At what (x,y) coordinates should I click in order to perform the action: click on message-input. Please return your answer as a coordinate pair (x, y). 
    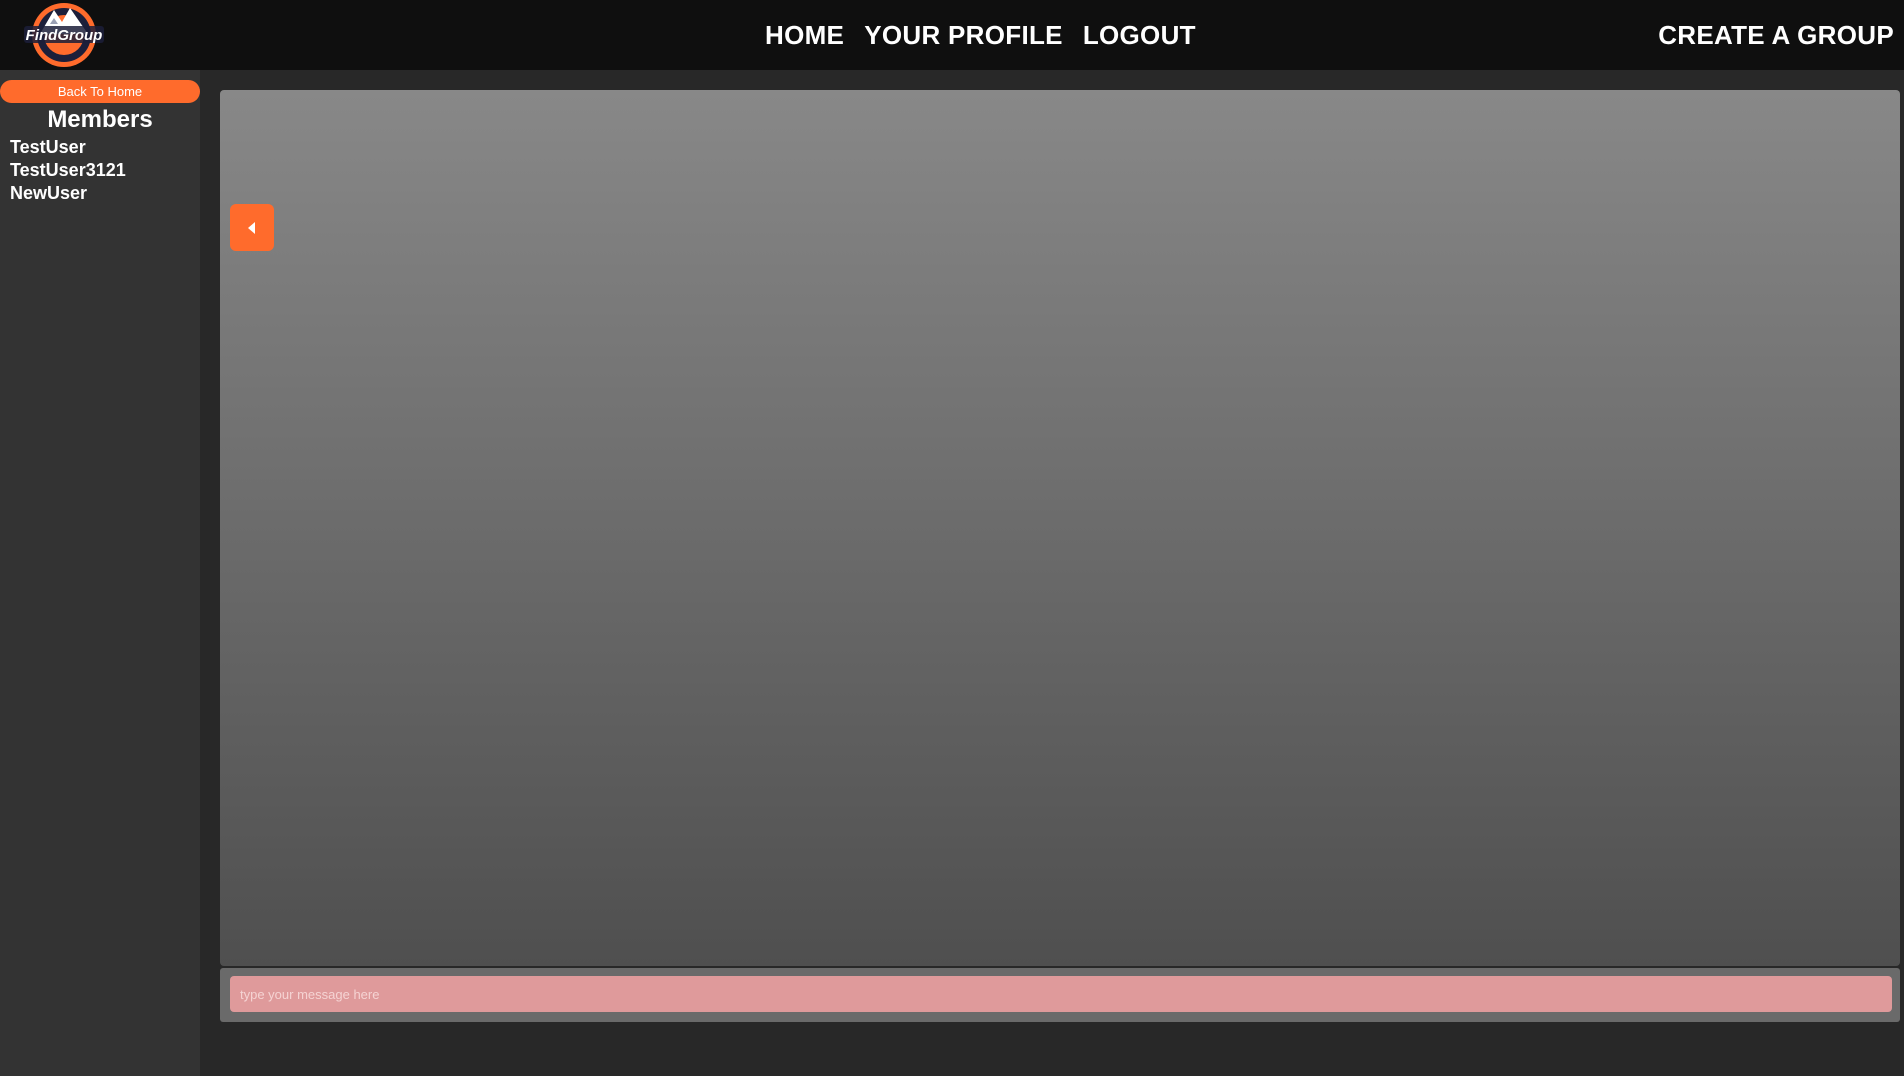
    Looking at the image, I should click on (1061, 994).